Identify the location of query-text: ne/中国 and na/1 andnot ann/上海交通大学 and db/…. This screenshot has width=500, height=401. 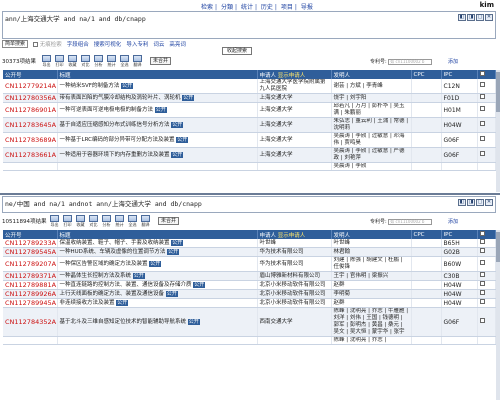
(103, 203).